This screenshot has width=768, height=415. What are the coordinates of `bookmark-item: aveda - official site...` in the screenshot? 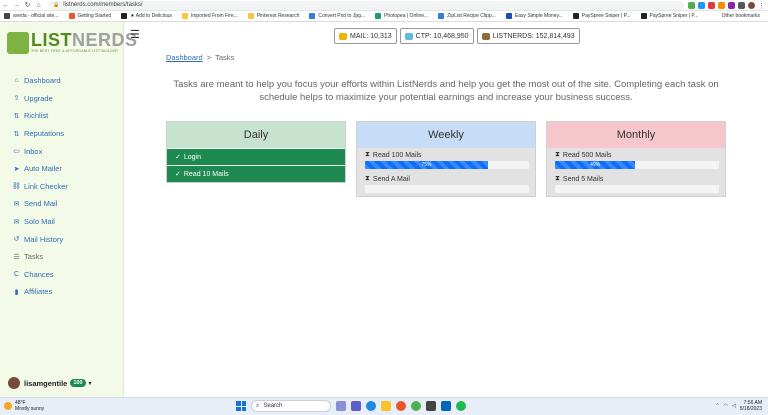 It's located at (31, 16).